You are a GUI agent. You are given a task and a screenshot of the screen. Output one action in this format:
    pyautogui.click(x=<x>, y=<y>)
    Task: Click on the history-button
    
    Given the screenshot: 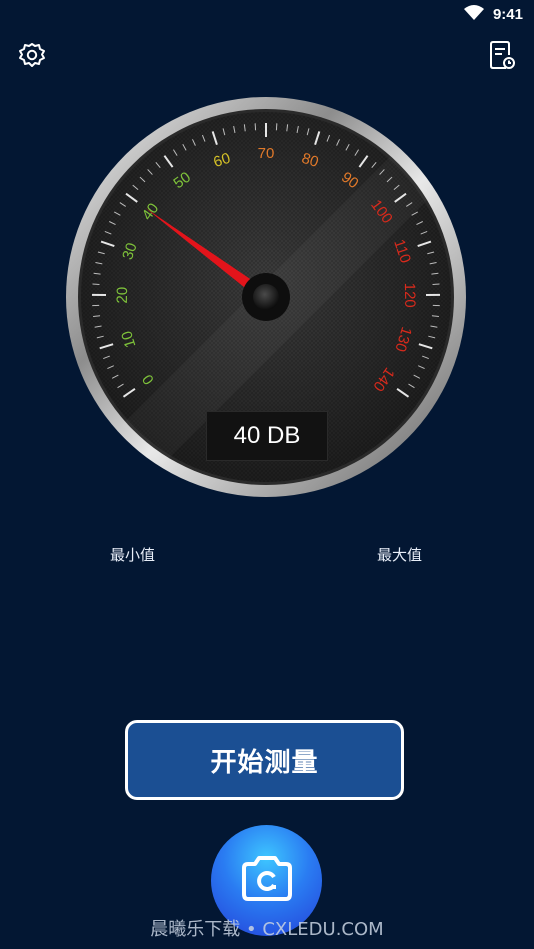 What is the action you would take?
    pyautogui.click(x=502, y=58)
    